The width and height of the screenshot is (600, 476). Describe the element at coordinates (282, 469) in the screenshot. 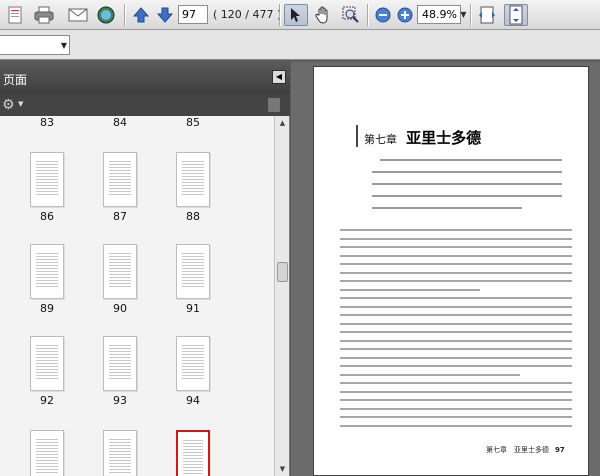

I see `scroll-down-arrow-icon: ▼` at that location.